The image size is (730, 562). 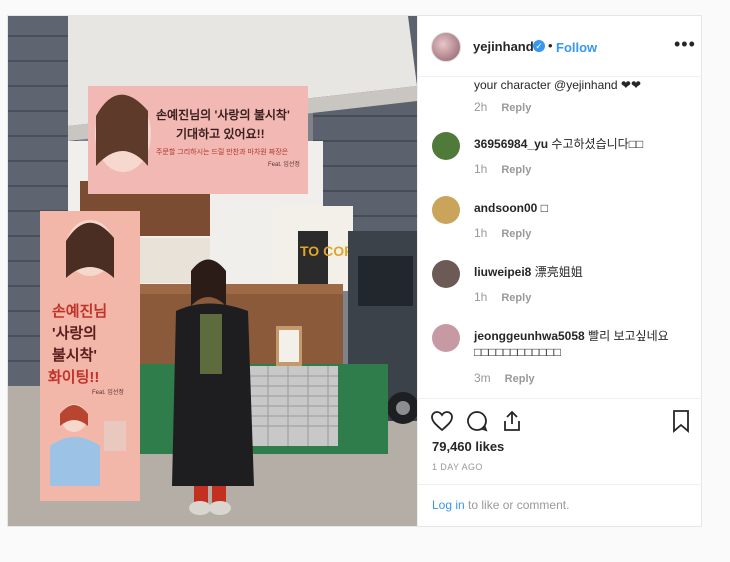 I want to click on comment-text: 수고하셨습니다□□, so click(x=597, y=144).